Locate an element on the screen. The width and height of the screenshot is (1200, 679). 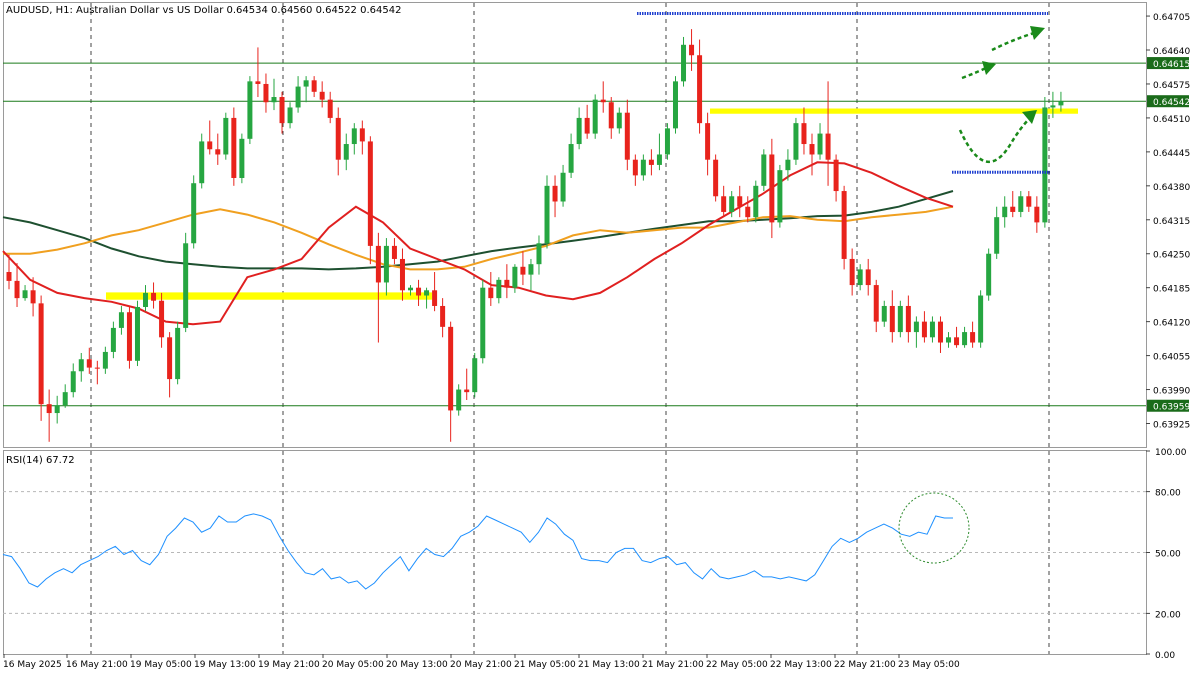
time-tick-label: 20 May 05:00 is located at coordinates (353, 665).